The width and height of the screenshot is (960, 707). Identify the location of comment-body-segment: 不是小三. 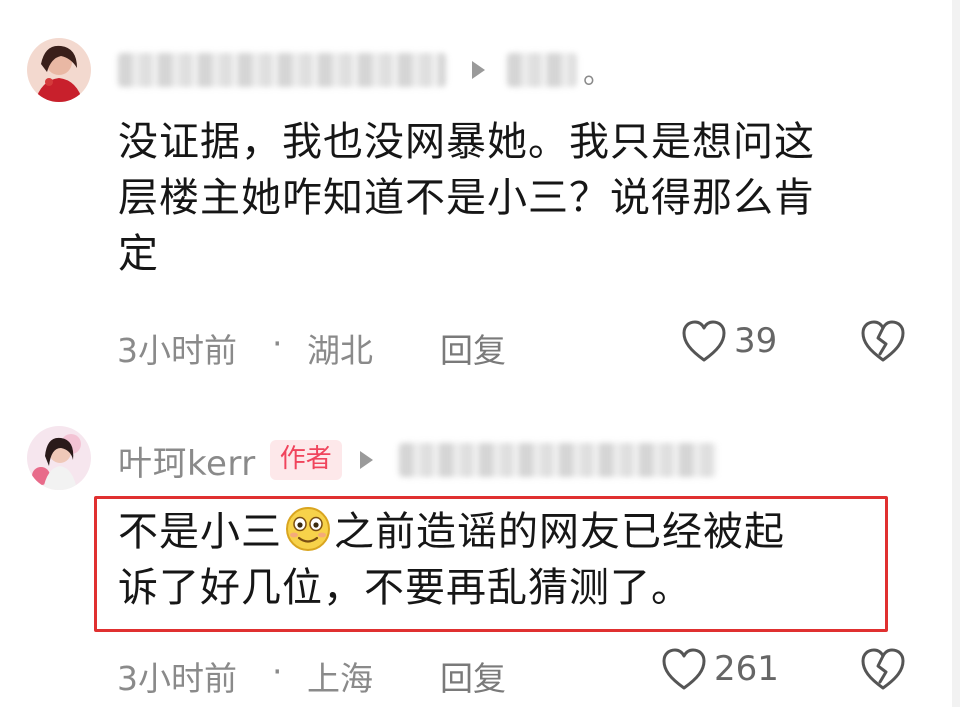
(200, 532).